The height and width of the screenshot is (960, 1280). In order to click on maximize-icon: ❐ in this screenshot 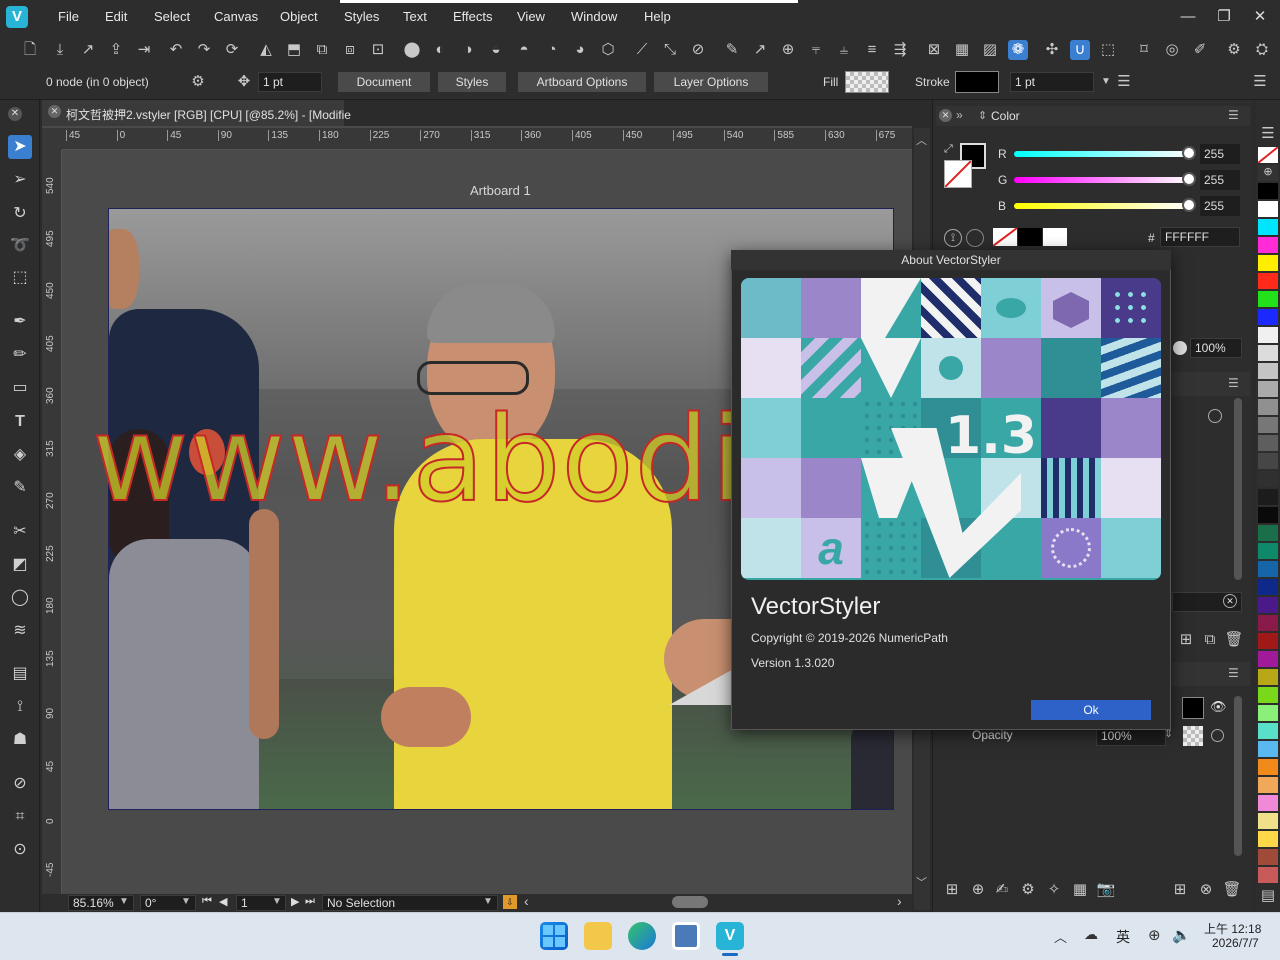, I will do `click(1224, 17)`.